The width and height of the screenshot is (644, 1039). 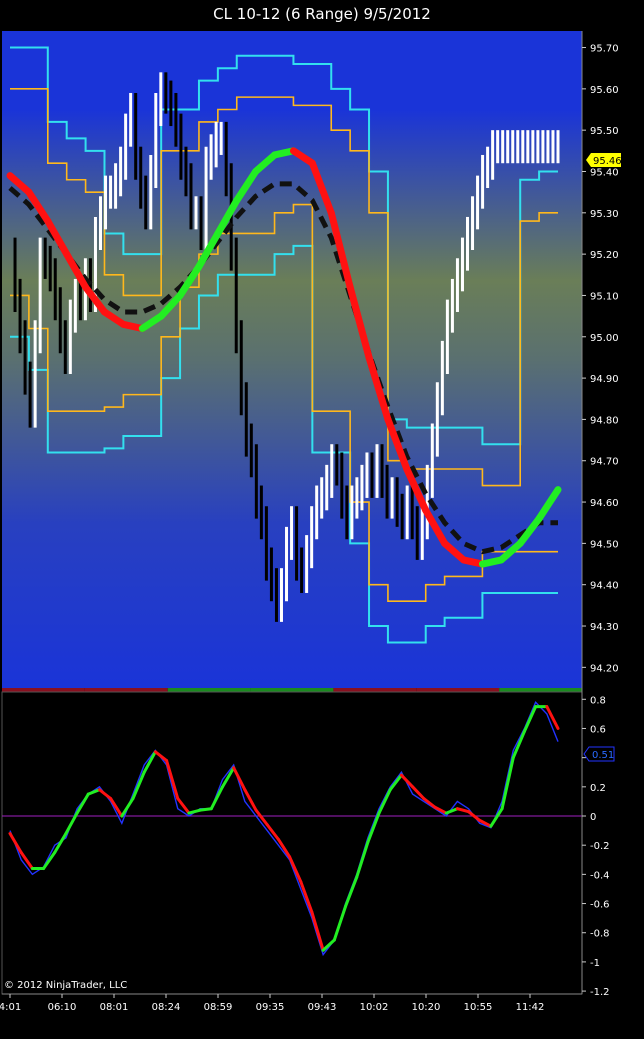 What do you see at coordinates (604, 379) in the screenshot?
I see `price-tick-label: 94.90` at bounding box center [604, 379].